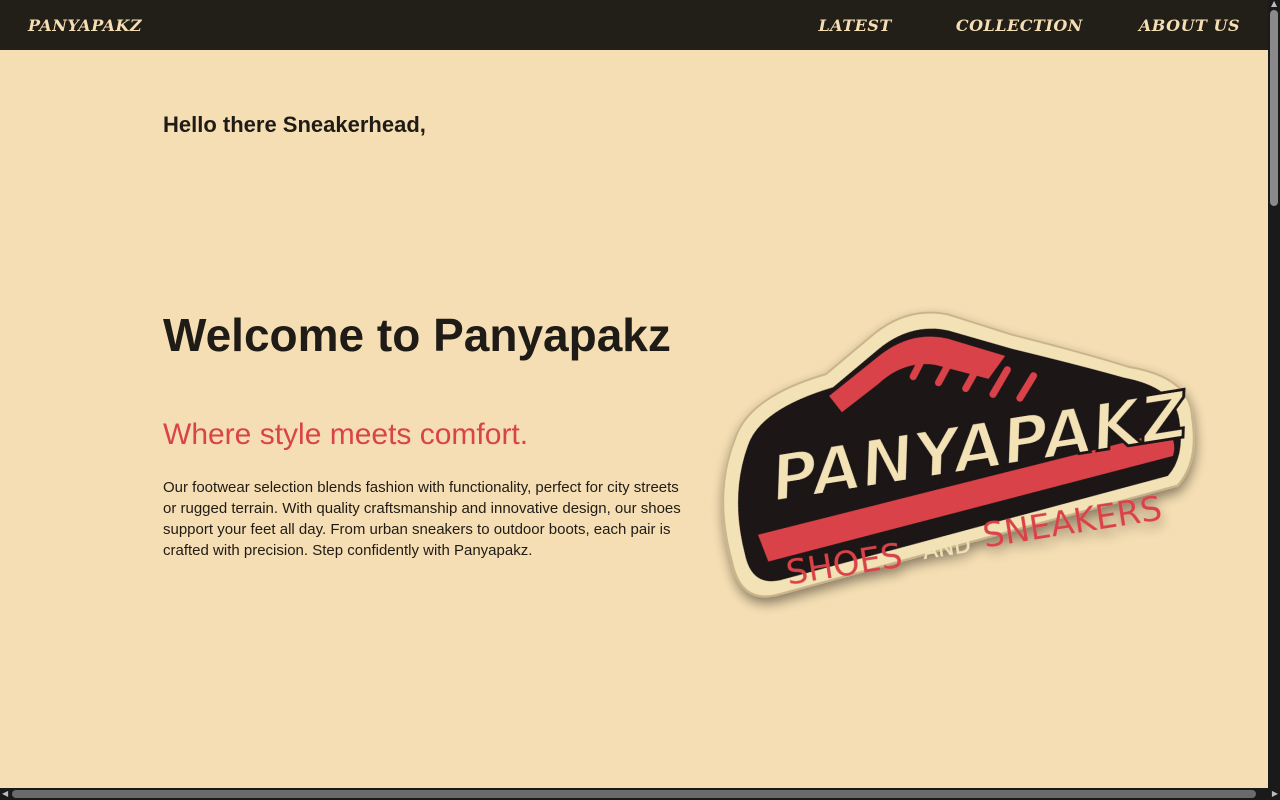  What do you see at coordinates (1274, 394) in the screenshot?
I see `vertical-scrollbar: ▲` at bounding box center [1274, 394].